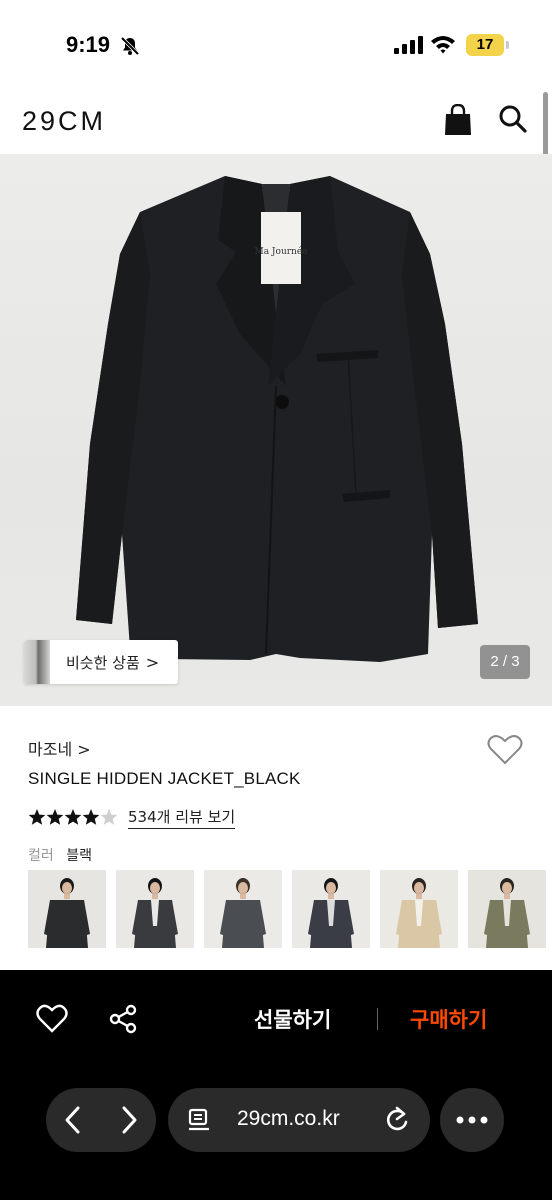 Image resolution: width=552 pixels, height=1200 pixels. Describe the element at coordinates (443, 45) in the screenshot. I see `wifi-icon` at that location.